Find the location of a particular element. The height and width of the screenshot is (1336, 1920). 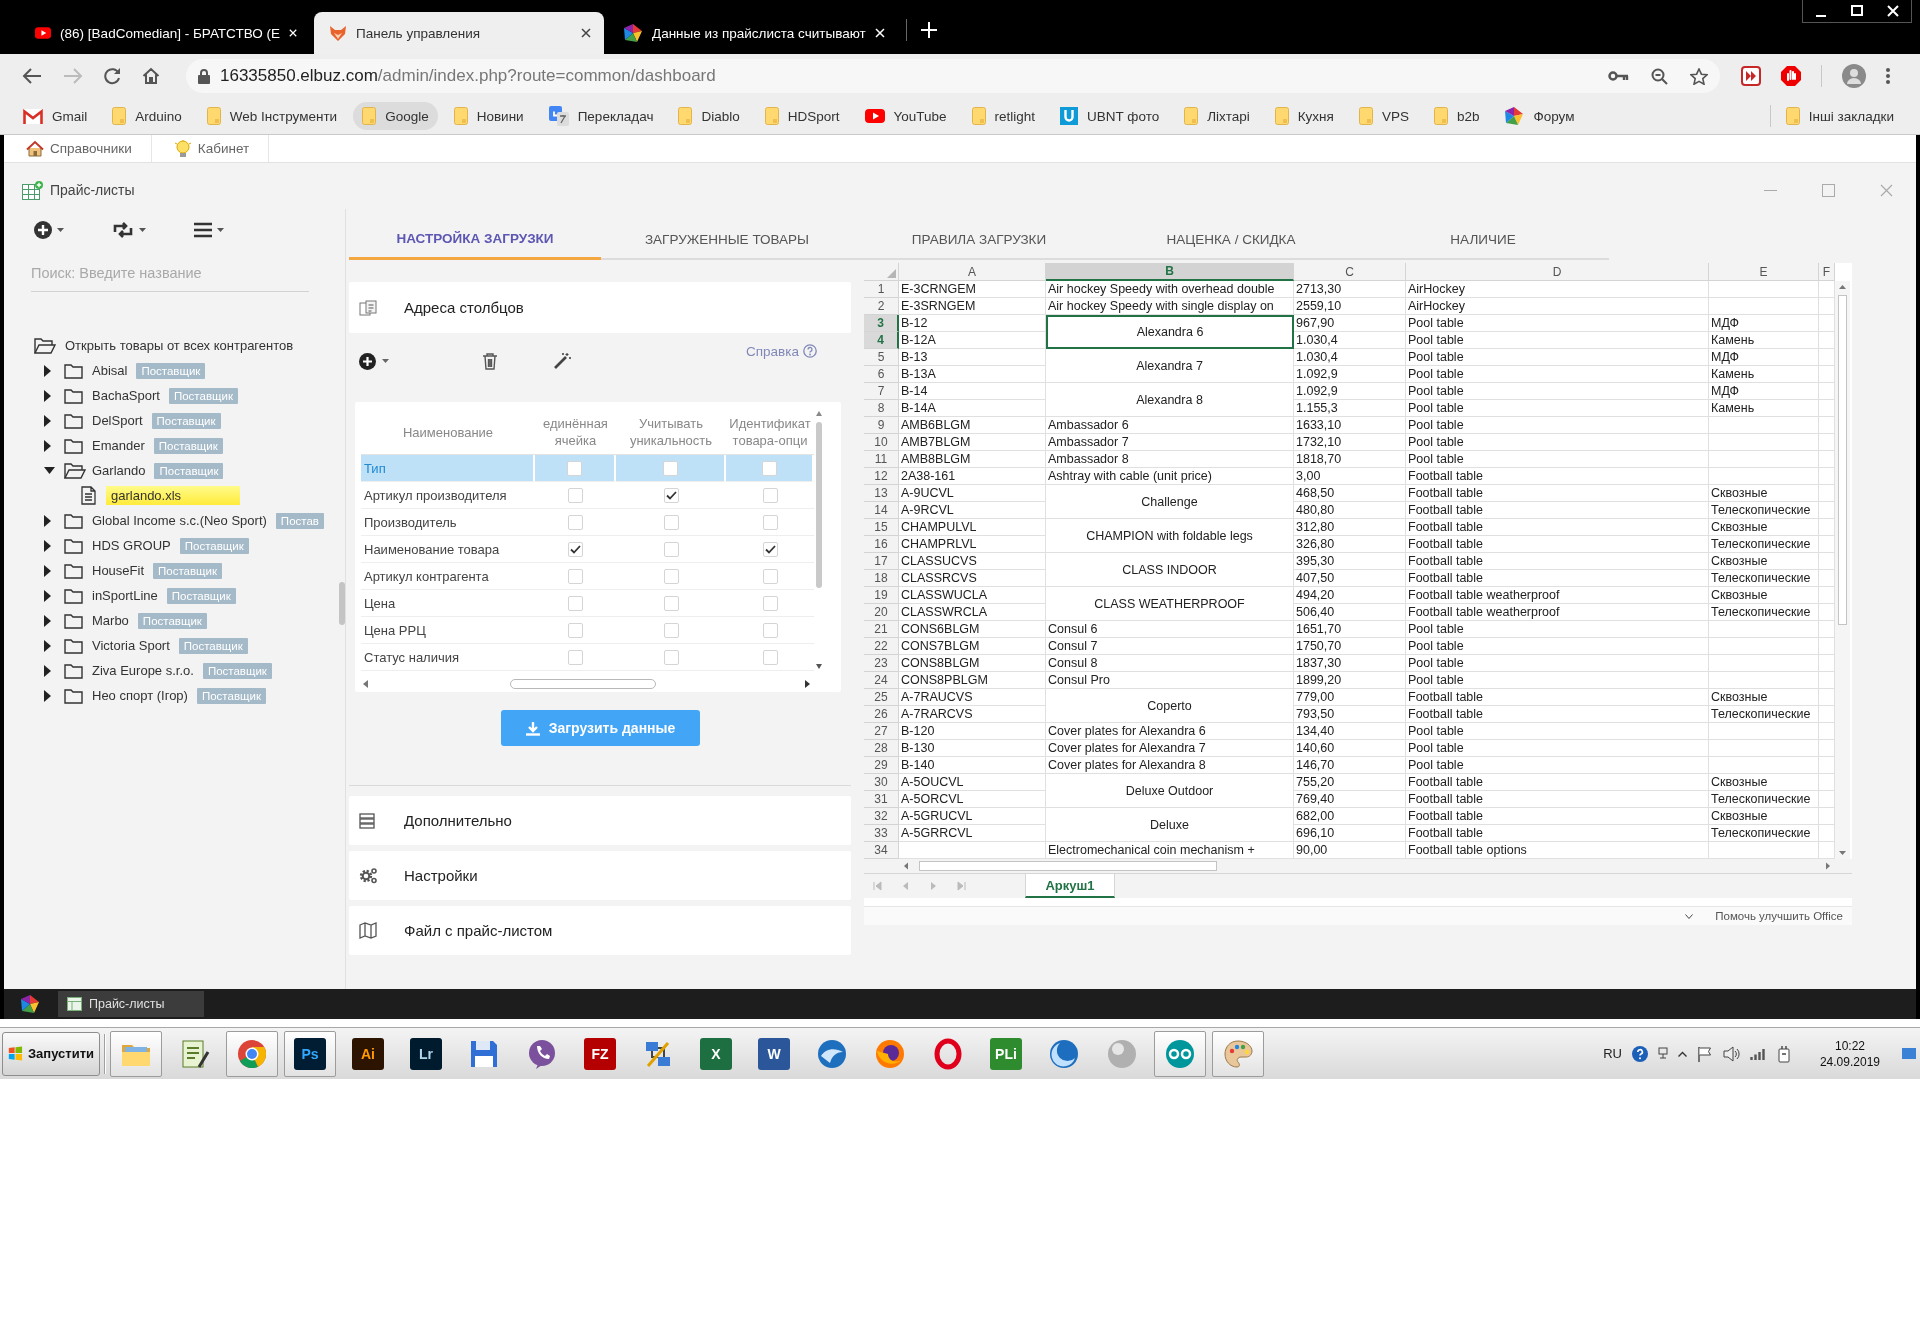

magic-wand-icon is located at coordinates (562, 361).